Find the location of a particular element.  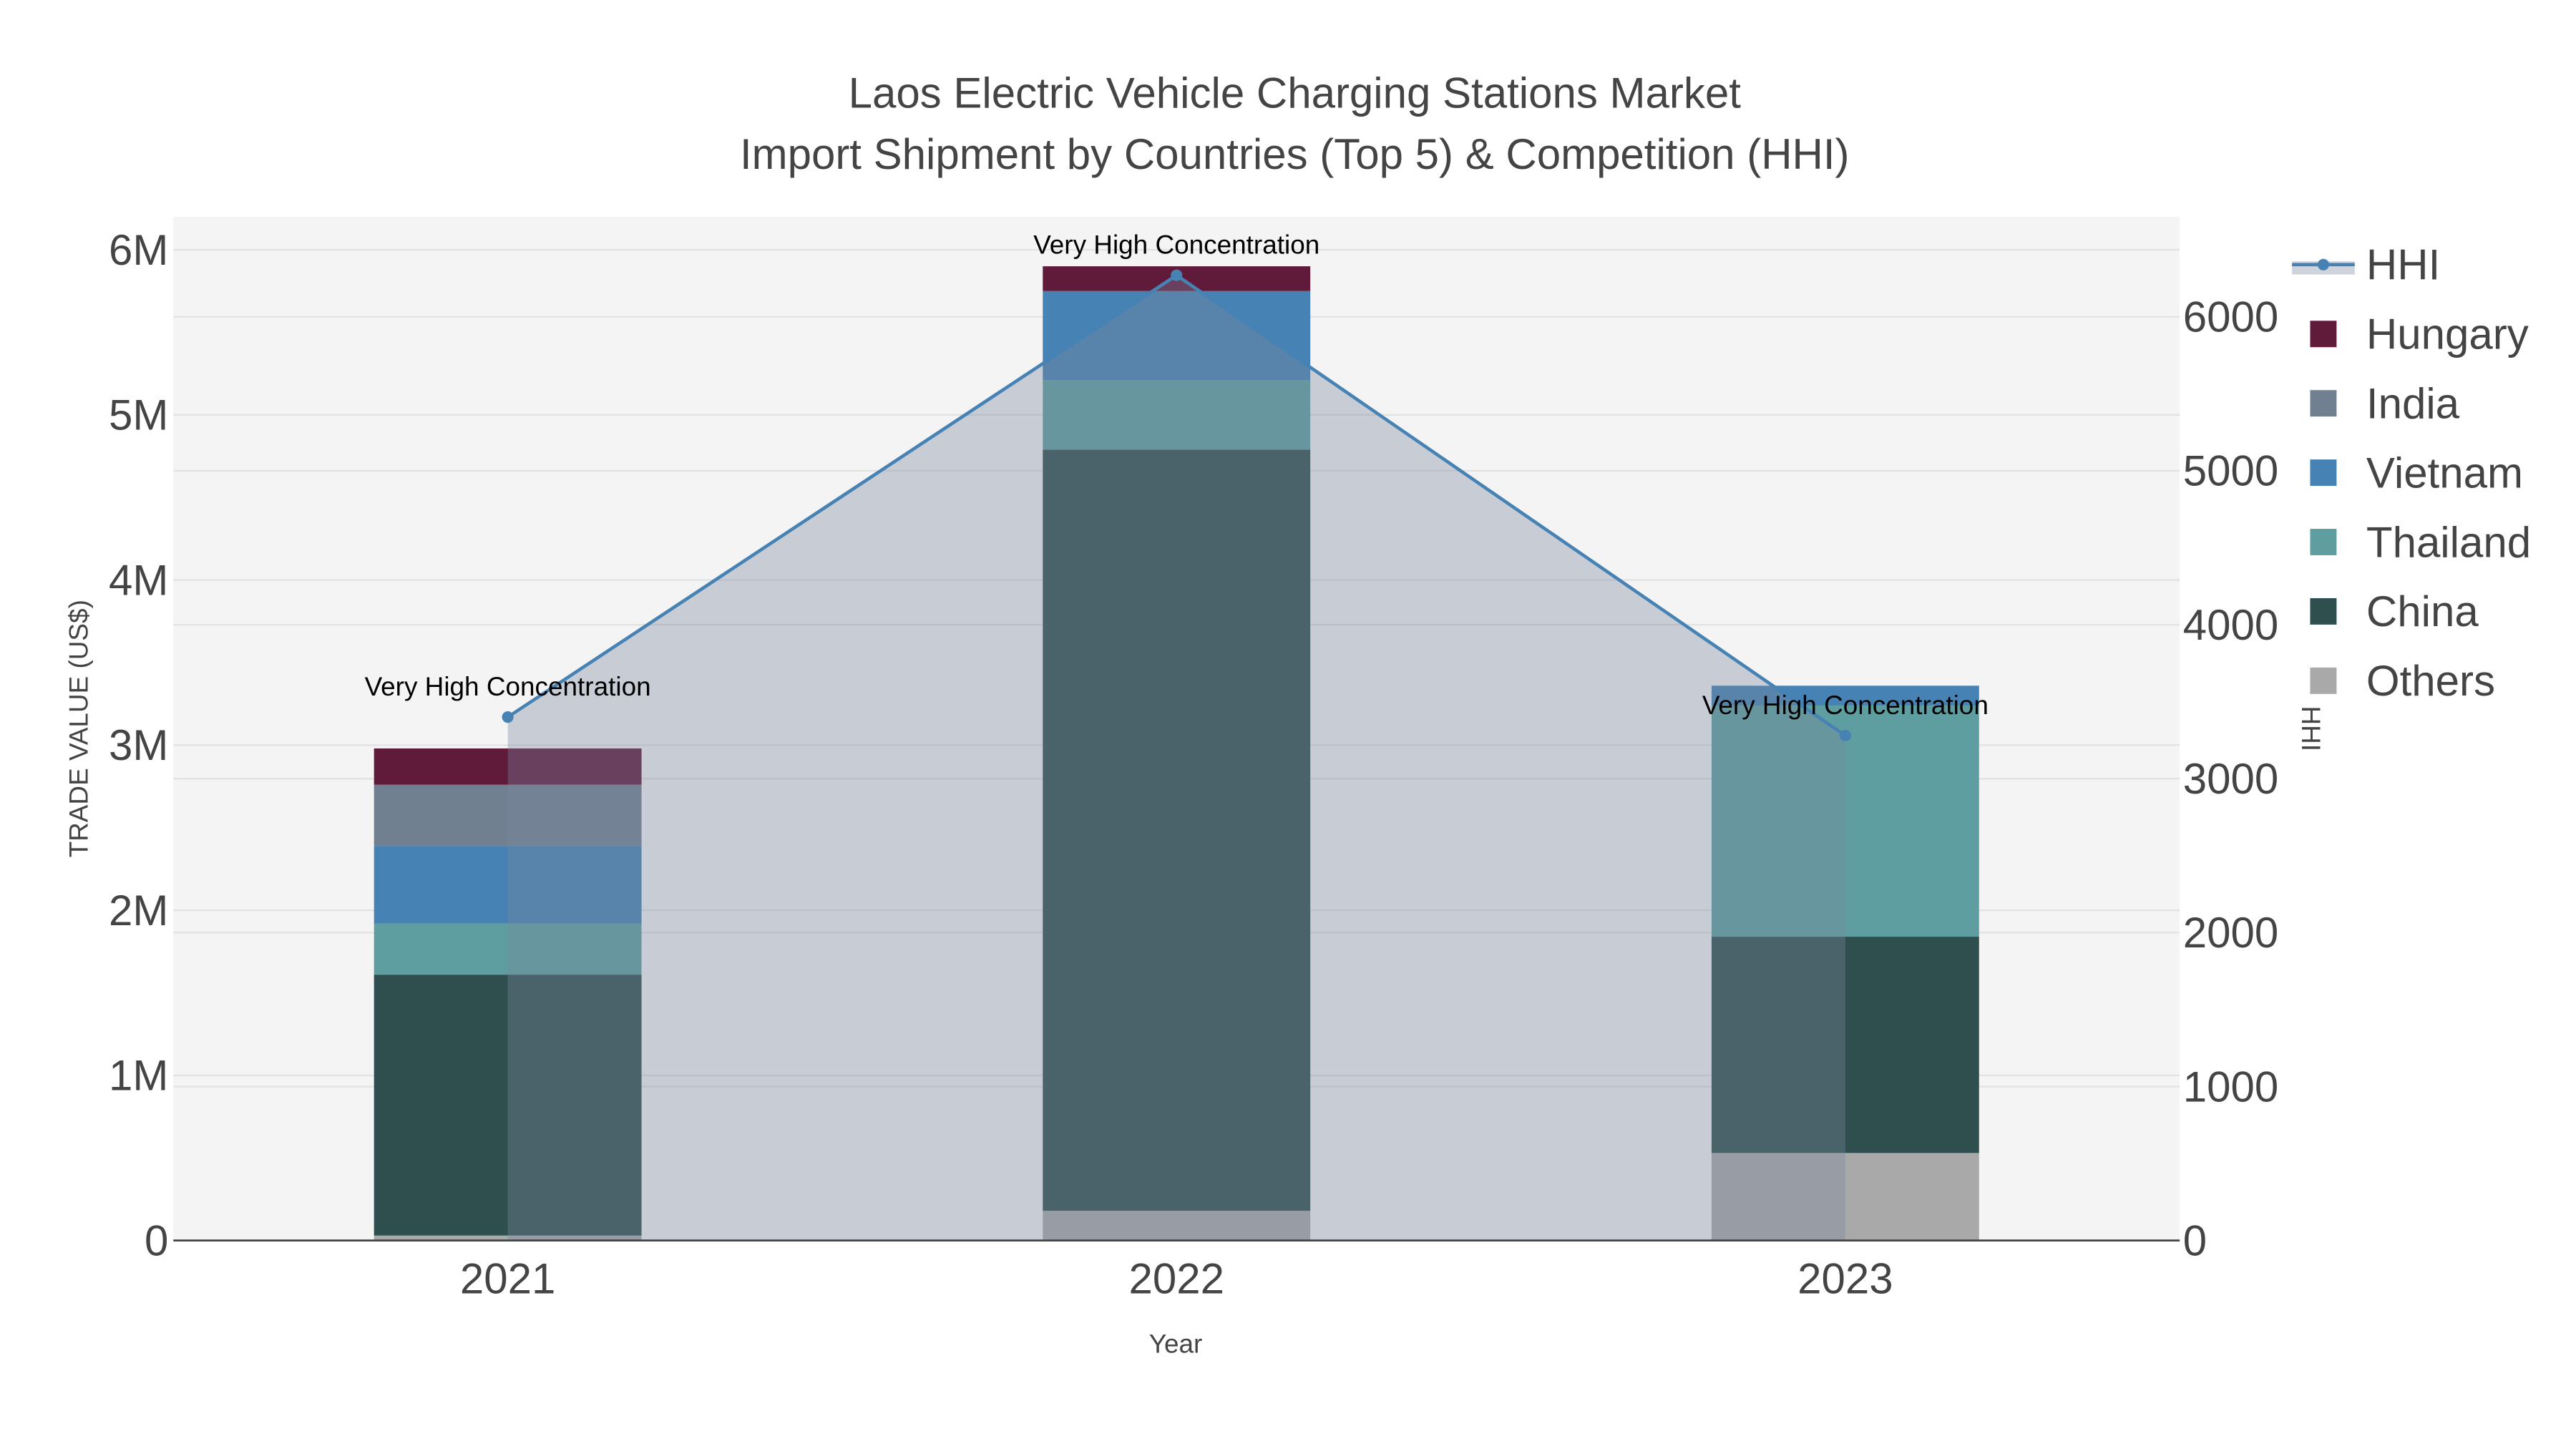

legend-swatch-thailand is located at coordinates (2323, 542).